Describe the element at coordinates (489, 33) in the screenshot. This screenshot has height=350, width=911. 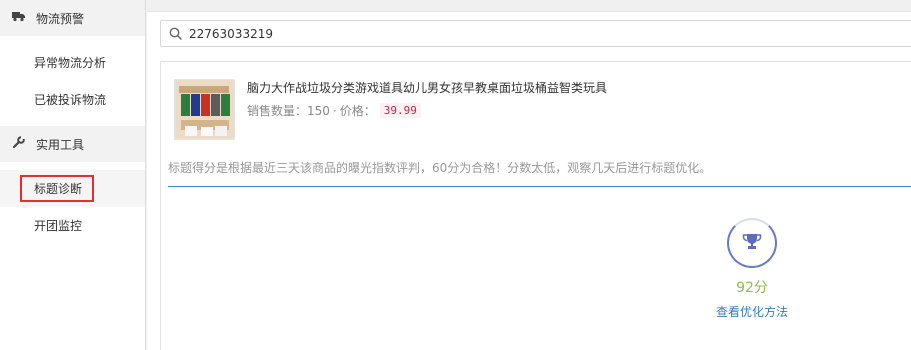
I see `search-input` at that location.